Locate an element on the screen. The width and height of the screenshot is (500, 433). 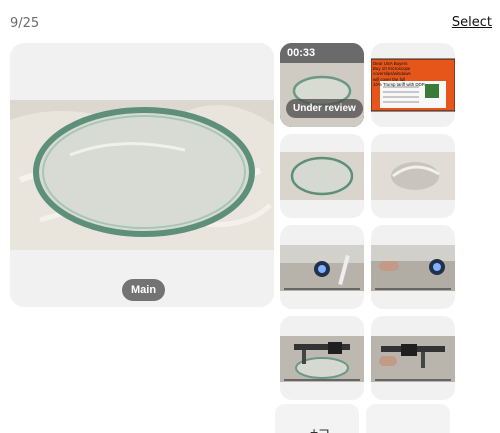
add-media-button: +⊐ is located at coordinates (317, 418).